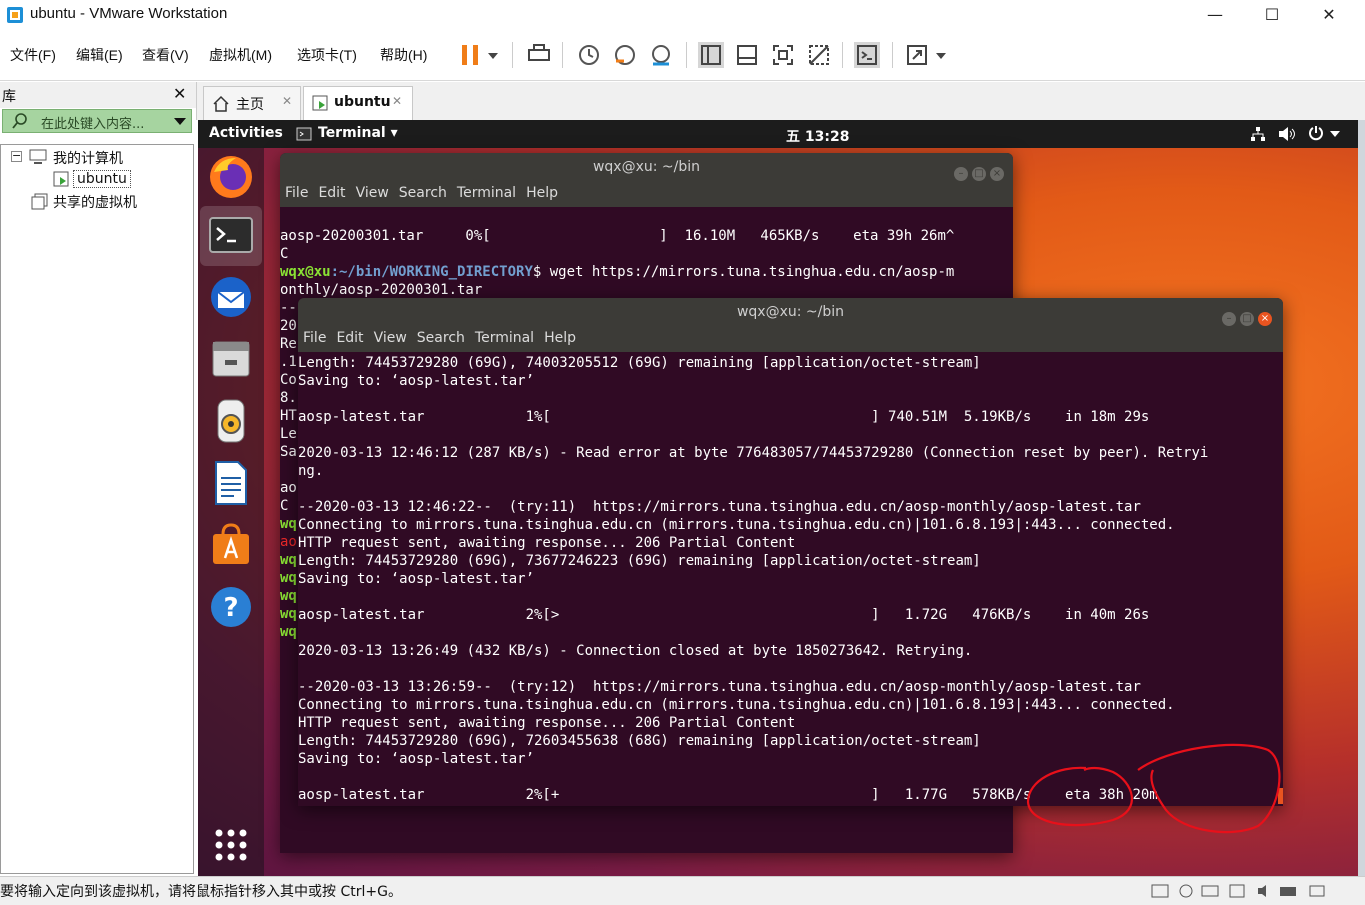 This screenshot has width=1365, height=905. Describe the element at coordinates (231, 359) in the screenshot. I see `files-icon` at that location.